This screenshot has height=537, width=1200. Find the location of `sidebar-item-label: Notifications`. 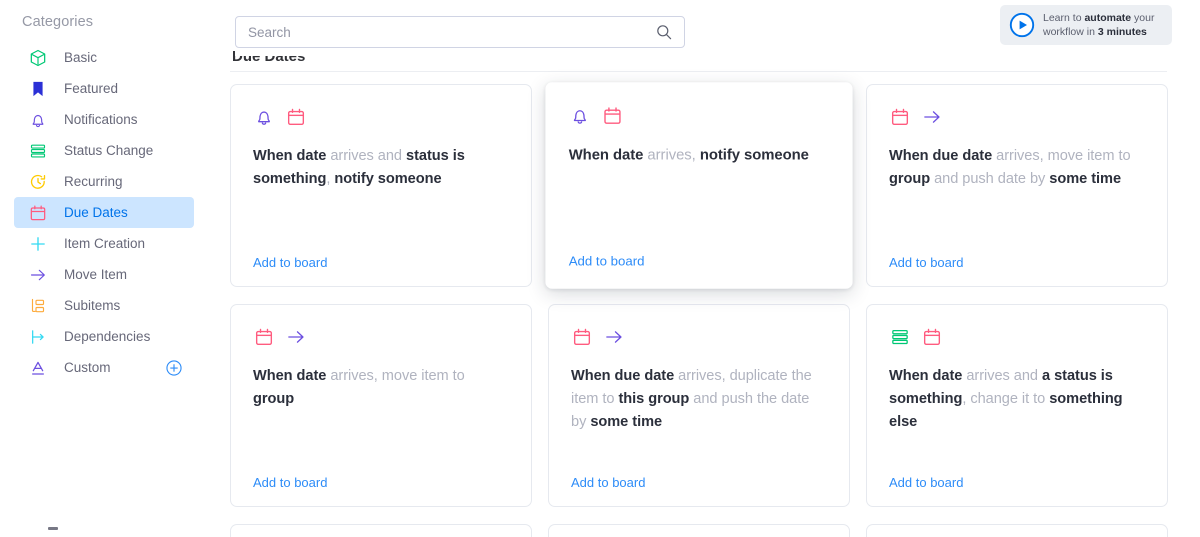

sidebar-item-label: Notifications is located at coordinates (101, 119).